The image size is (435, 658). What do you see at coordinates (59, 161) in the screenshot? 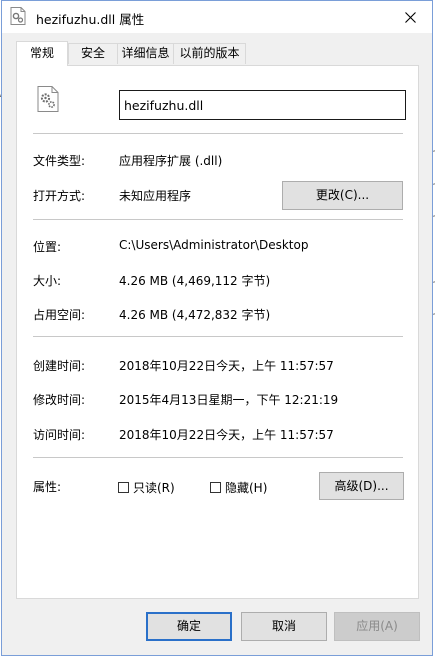
I see `file-type-label: 文件类型:` at bounding box center [59, 161].